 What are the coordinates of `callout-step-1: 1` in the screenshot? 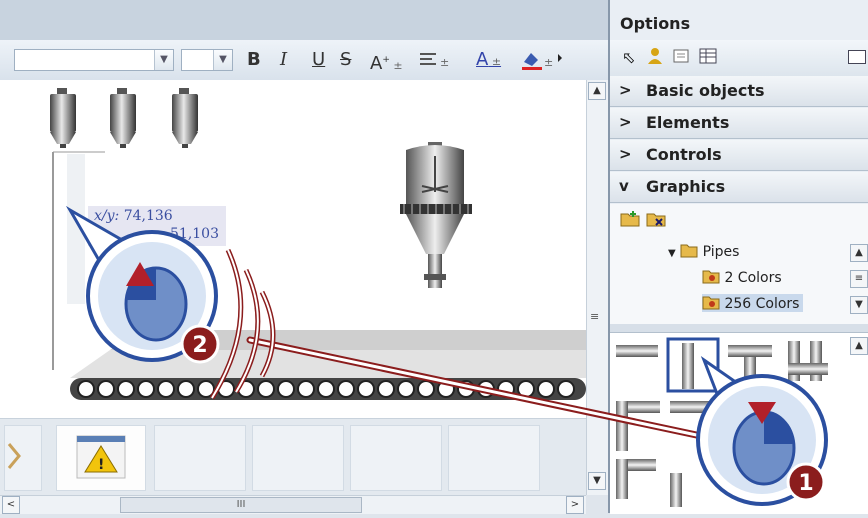 It's located at (806, 482).